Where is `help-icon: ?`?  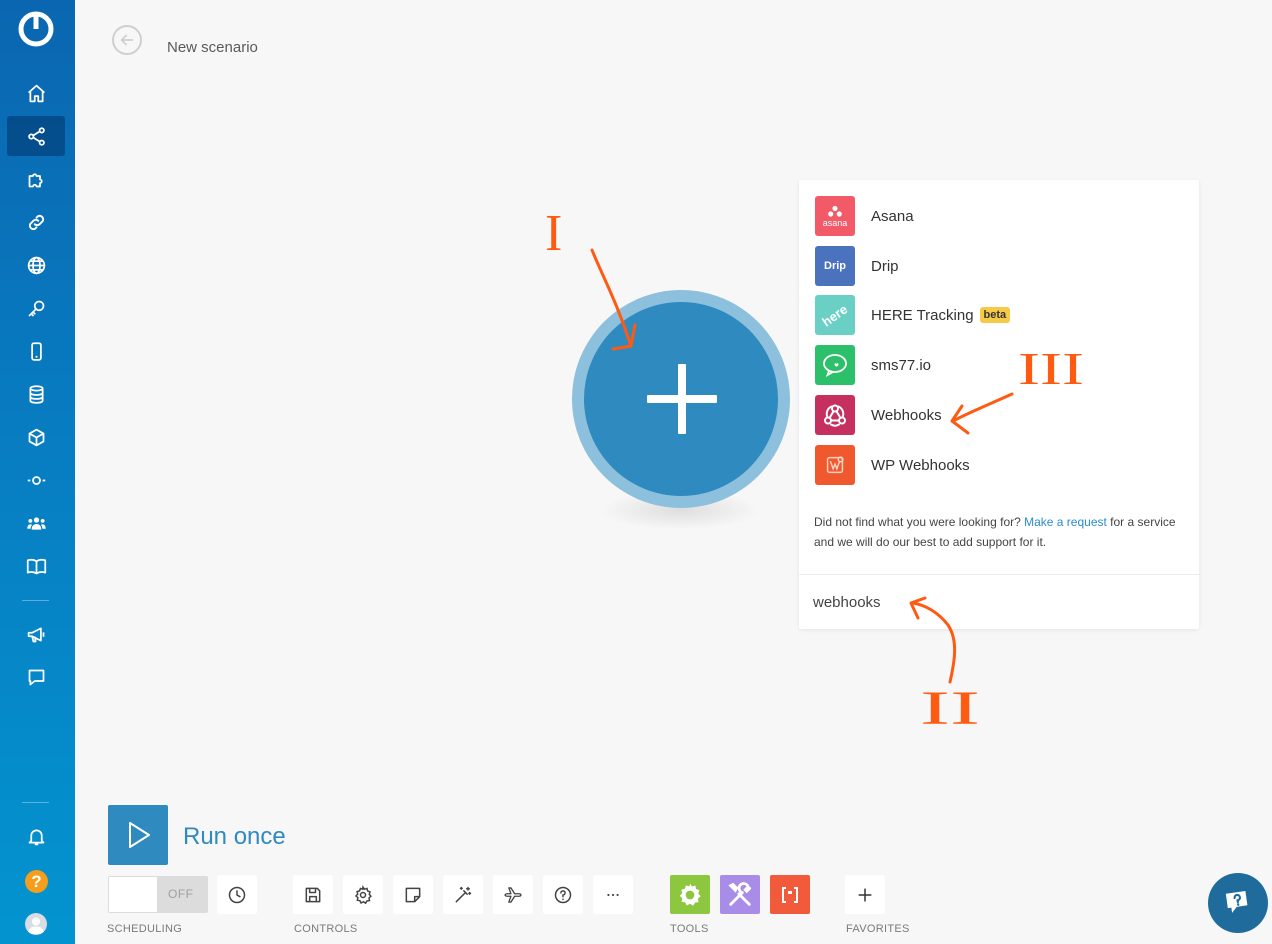
help-icon: ? is located at coordinates (36, 881).